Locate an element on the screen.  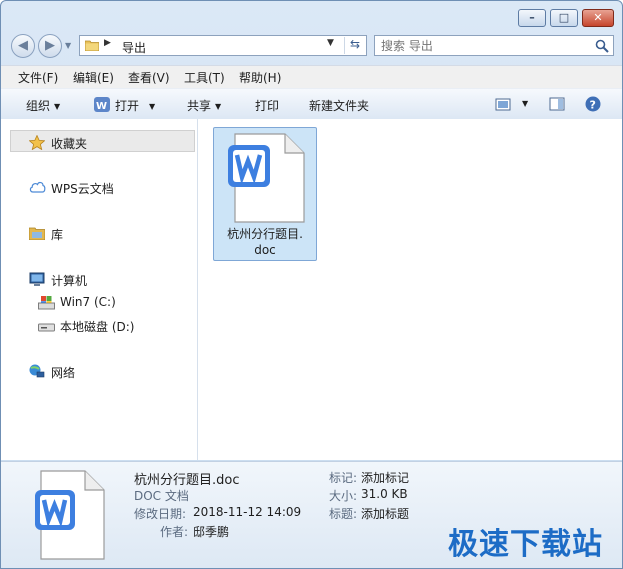
details-type: DOC 文档 is located at coordinates (161, 496).